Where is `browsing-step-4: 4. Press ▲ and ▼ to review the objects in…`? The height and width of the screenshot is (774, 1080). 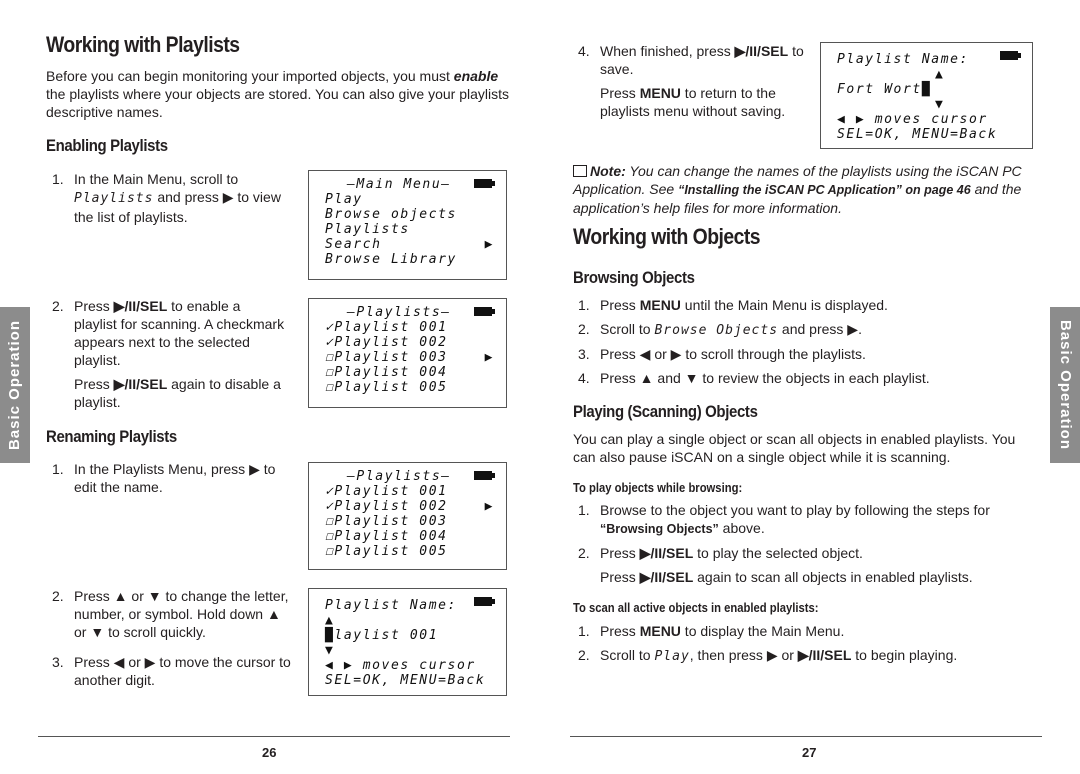
browsing-step-4: 4. Press ▲ and ▼ to review the objects in… is located at coordinates (808, 378).